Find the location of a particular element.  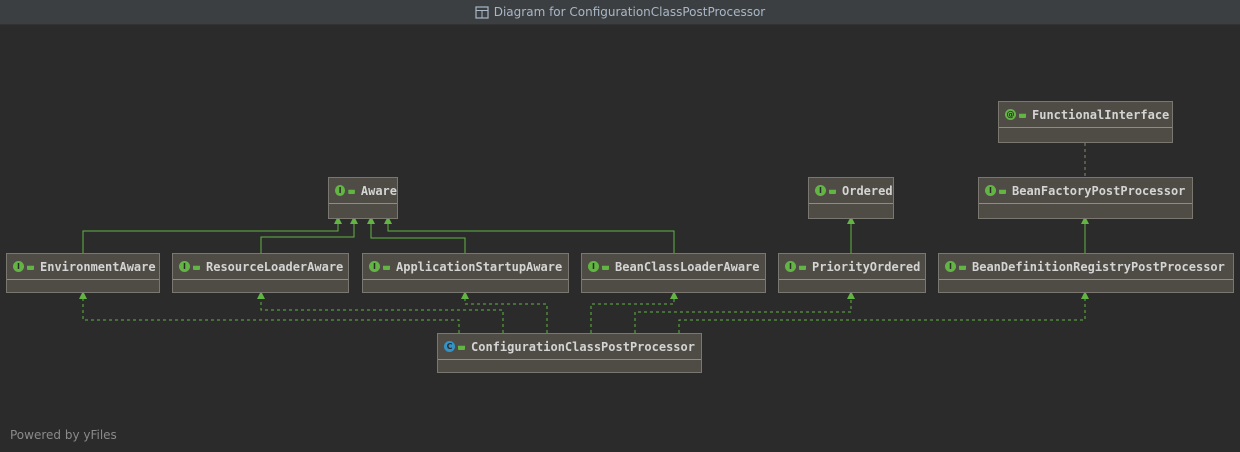

powered-by-footer: Powered by yFiles is located at coordinates (63, 435).